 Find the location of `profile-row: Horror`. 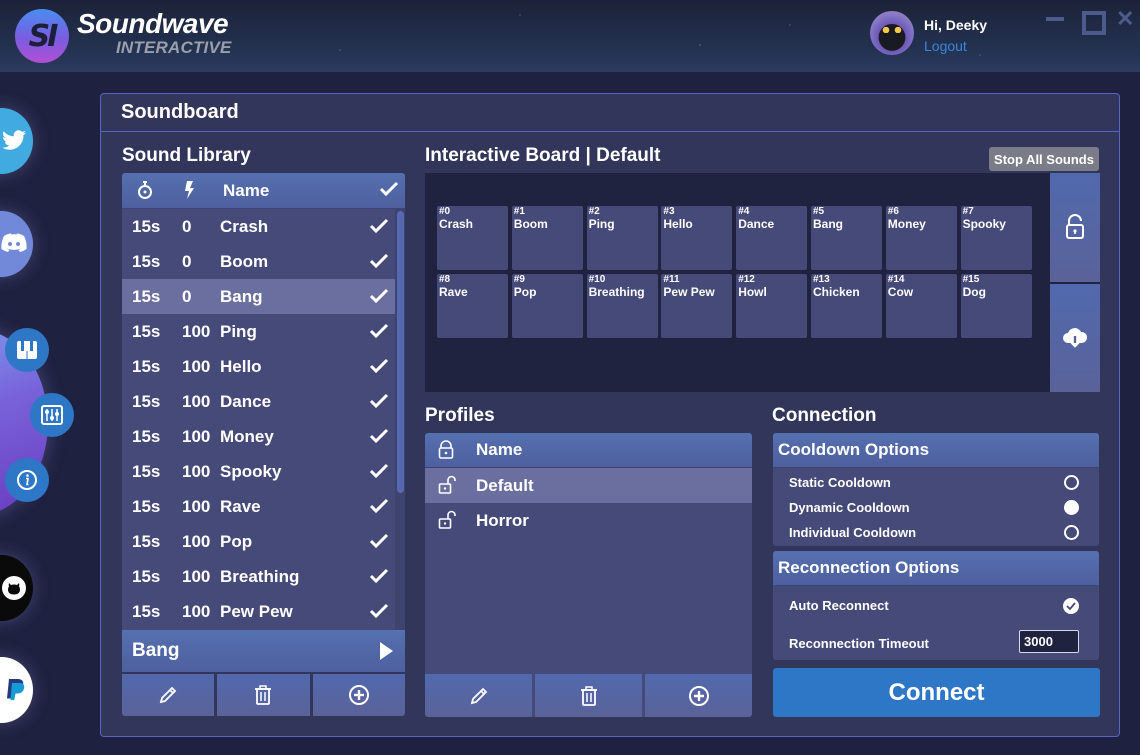

profile-row: Horror is located at coordinates (588, 520).